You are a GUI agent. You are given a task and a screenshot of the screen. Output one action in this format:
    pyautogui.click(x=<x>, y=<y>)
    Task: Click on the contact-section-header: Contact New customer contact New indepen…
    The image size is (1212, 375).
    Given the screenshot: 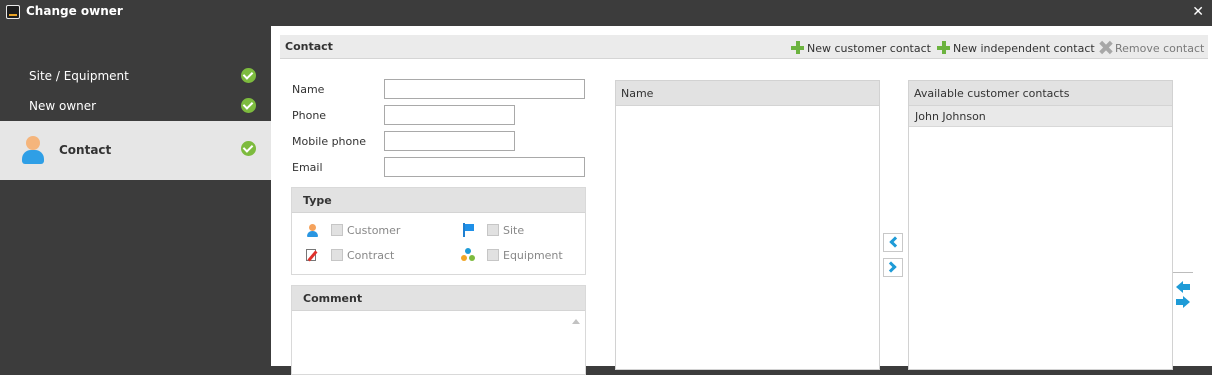 What is the action you would take?
    pyautogui.click(x=744, y=47)
    